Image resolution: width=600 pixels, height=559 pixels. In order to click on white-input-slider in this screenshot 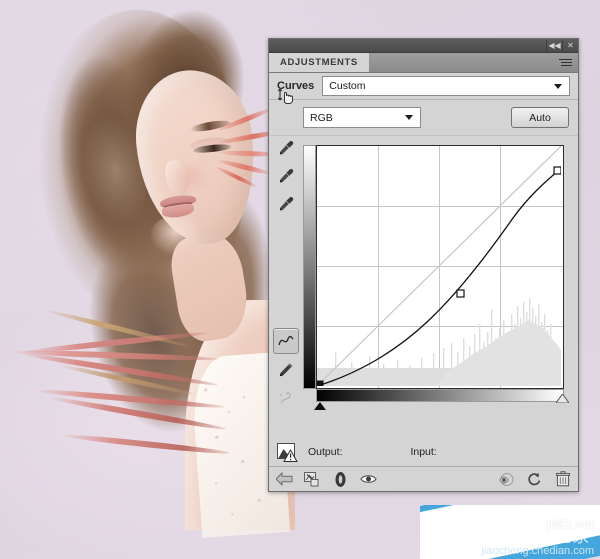, I will do `click(562, 402)`.